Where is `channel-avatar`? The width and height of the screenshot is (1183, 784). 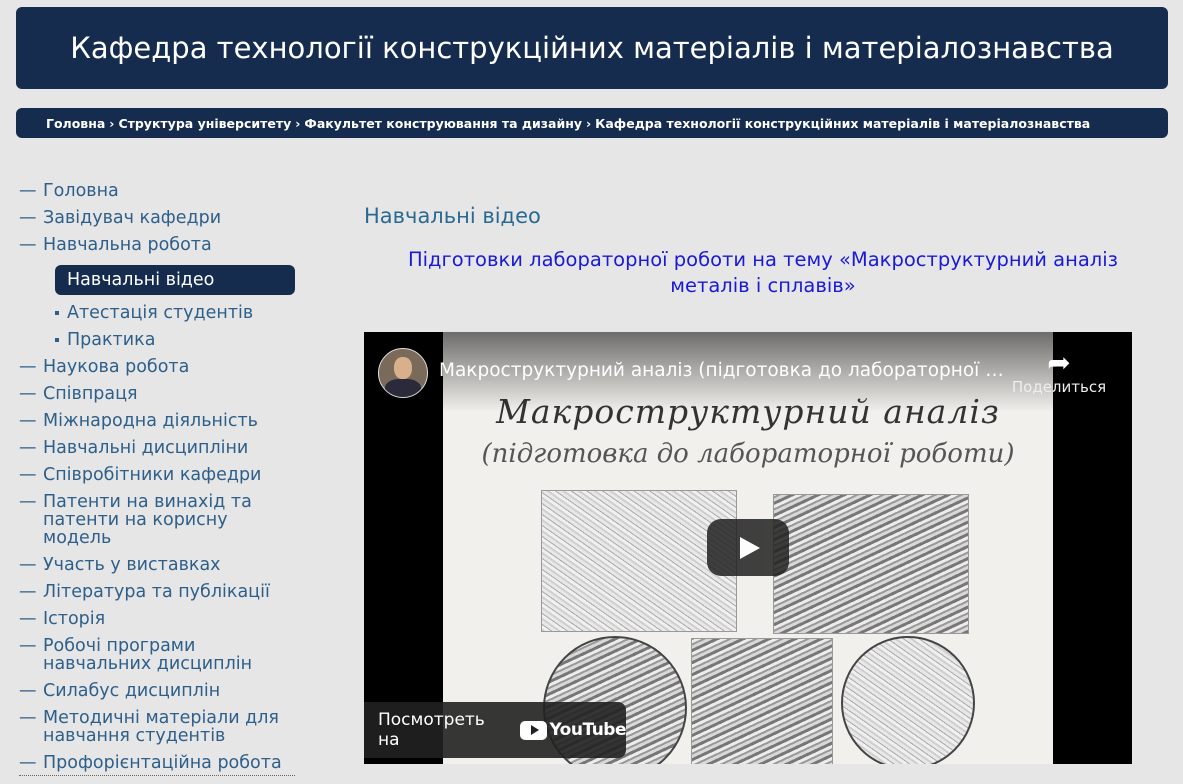
channel-avatar is located at coordinates (403, 373).